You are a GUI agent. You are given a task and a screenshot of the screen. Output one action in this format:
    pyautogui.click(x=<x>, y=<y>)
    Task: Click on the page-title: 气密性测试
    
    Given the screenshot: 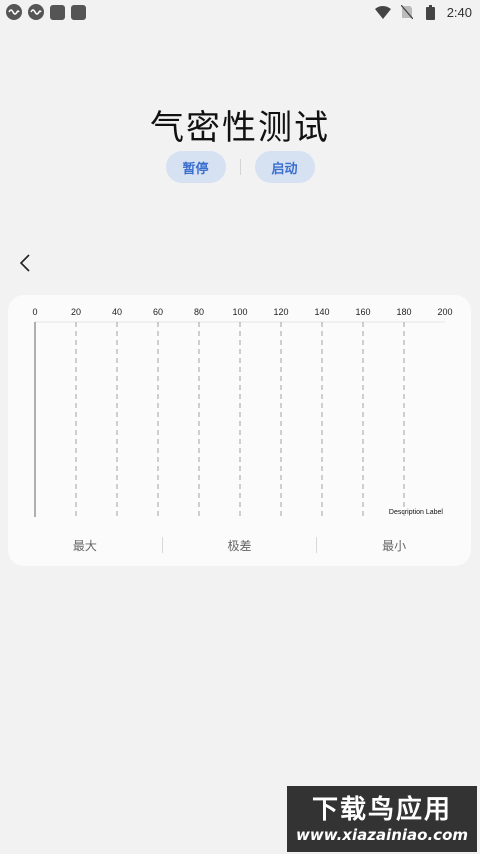 What is the action you would take?
    pyautogui.click(x=240, y=128)
    